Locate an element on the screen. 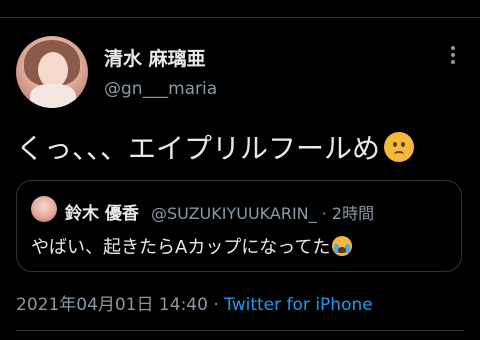  quoted-author-meta: @SUZUKIYUUKARIN_ · 2時間 is located at coordinates (262, 212).